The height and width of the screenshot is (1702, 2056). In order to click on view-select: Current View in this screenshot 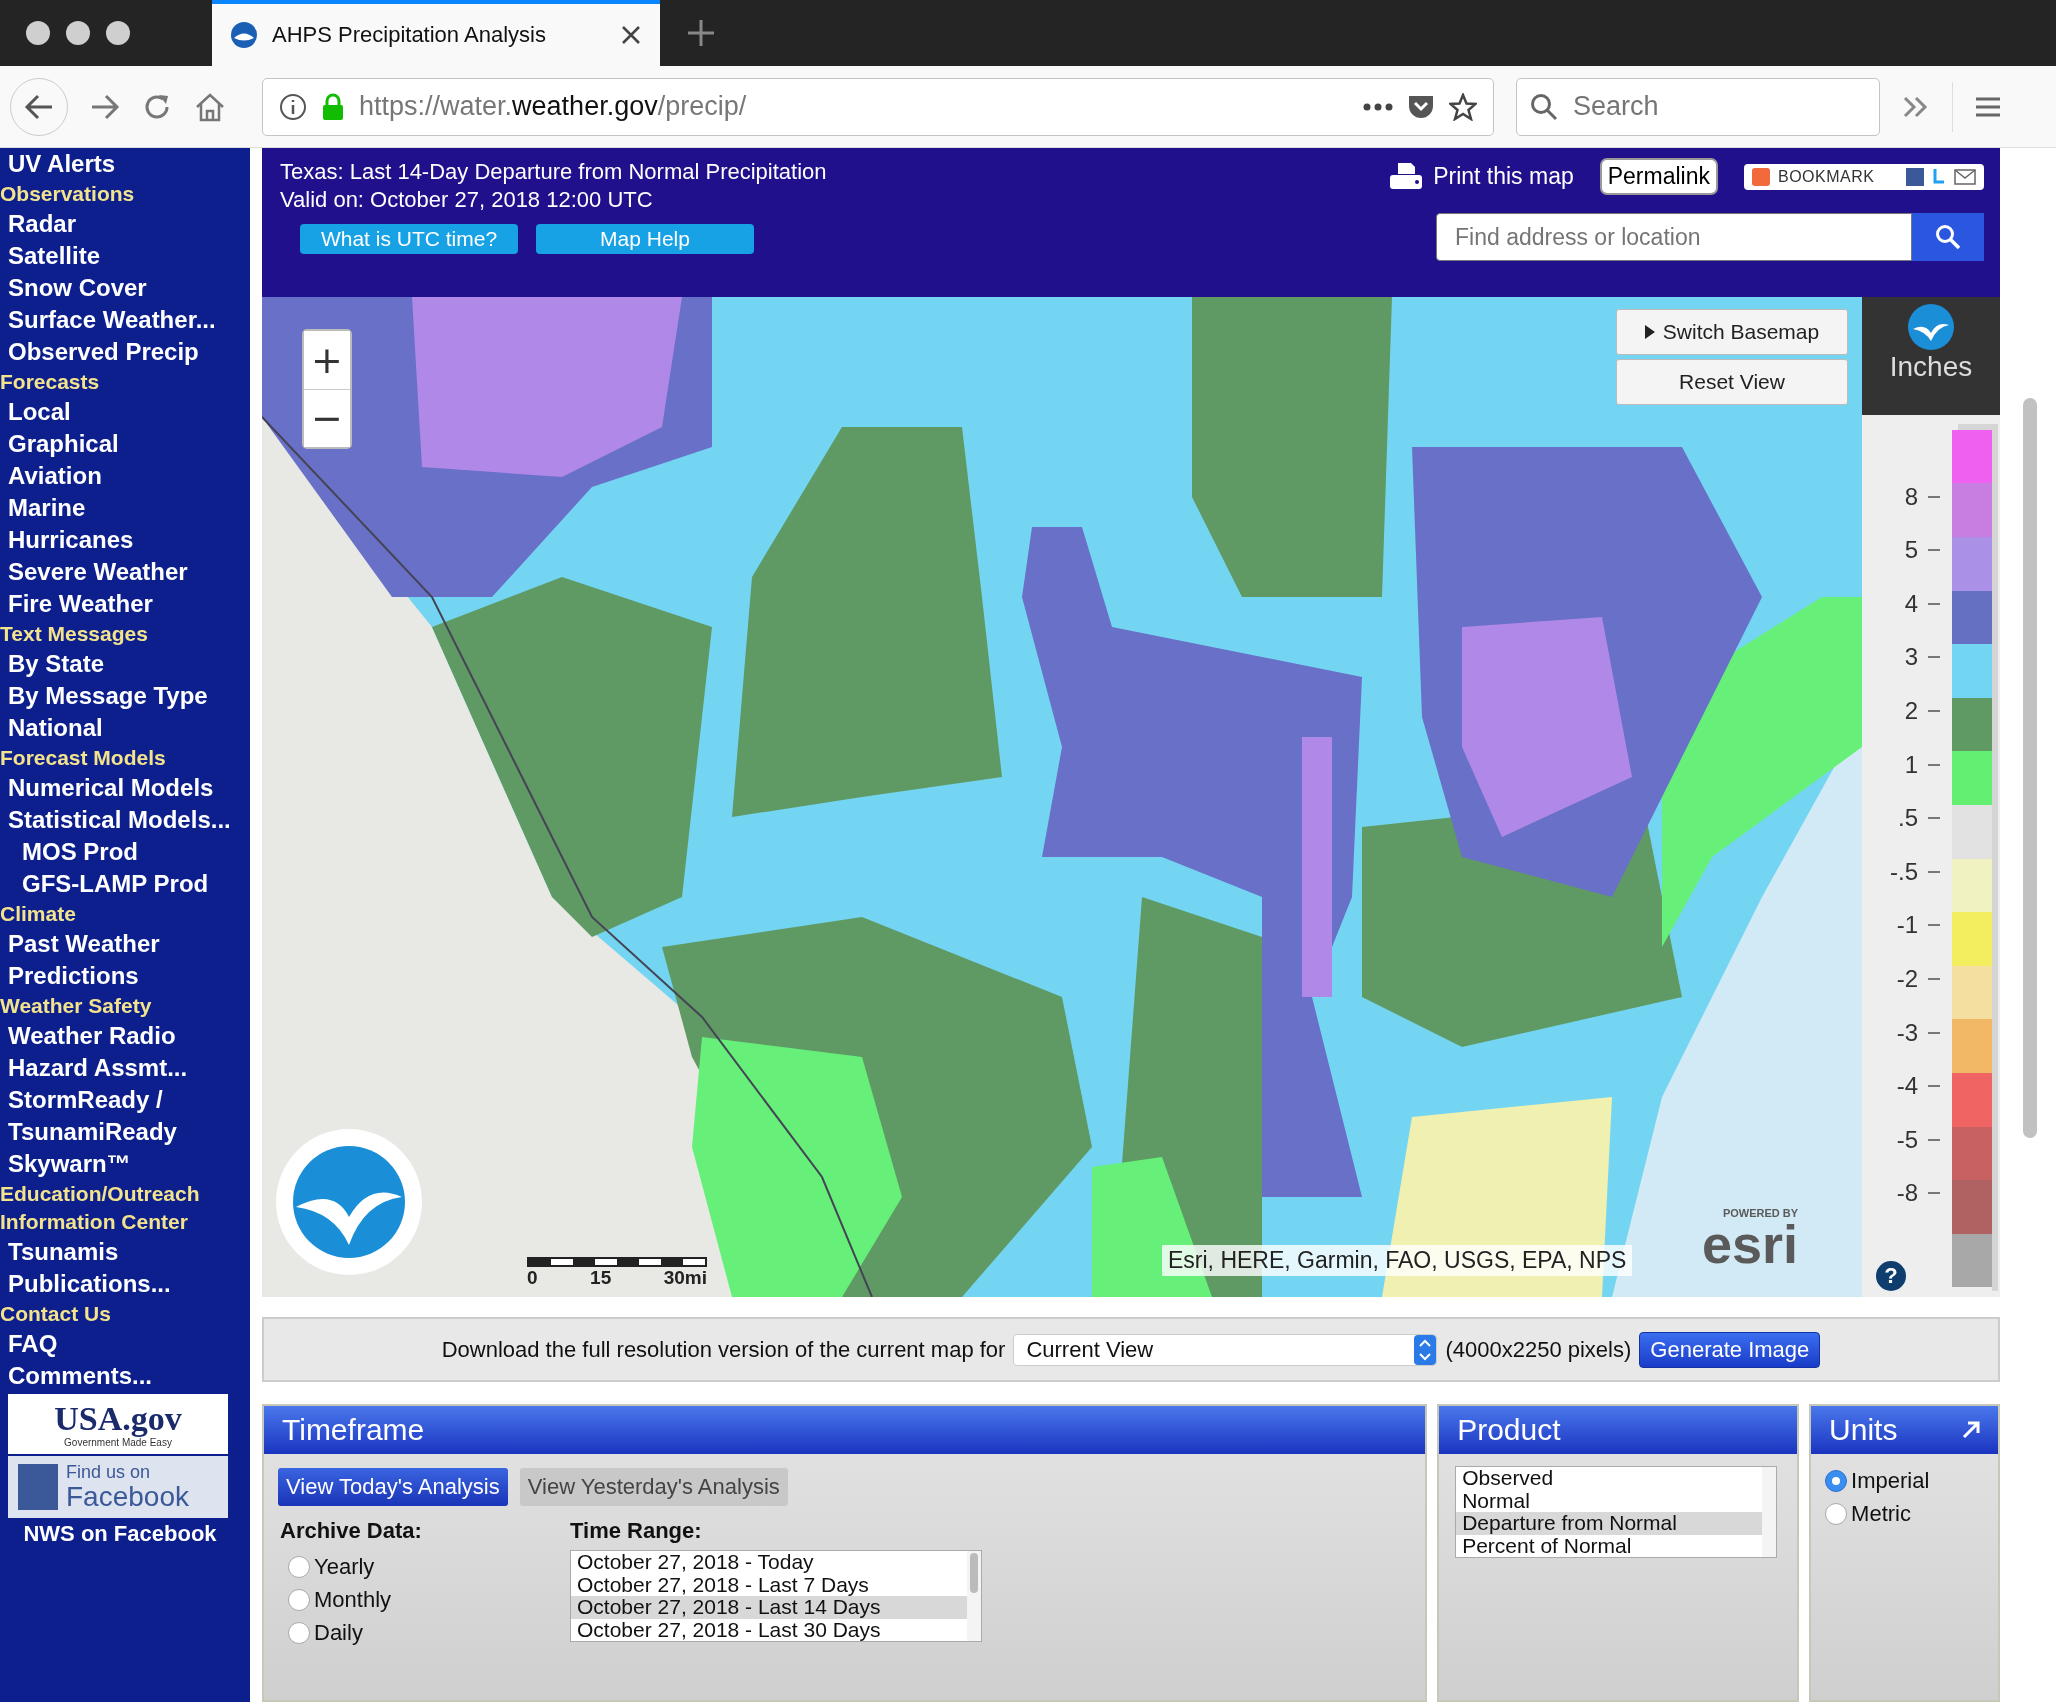, I will do `click(1225, 1349)`.